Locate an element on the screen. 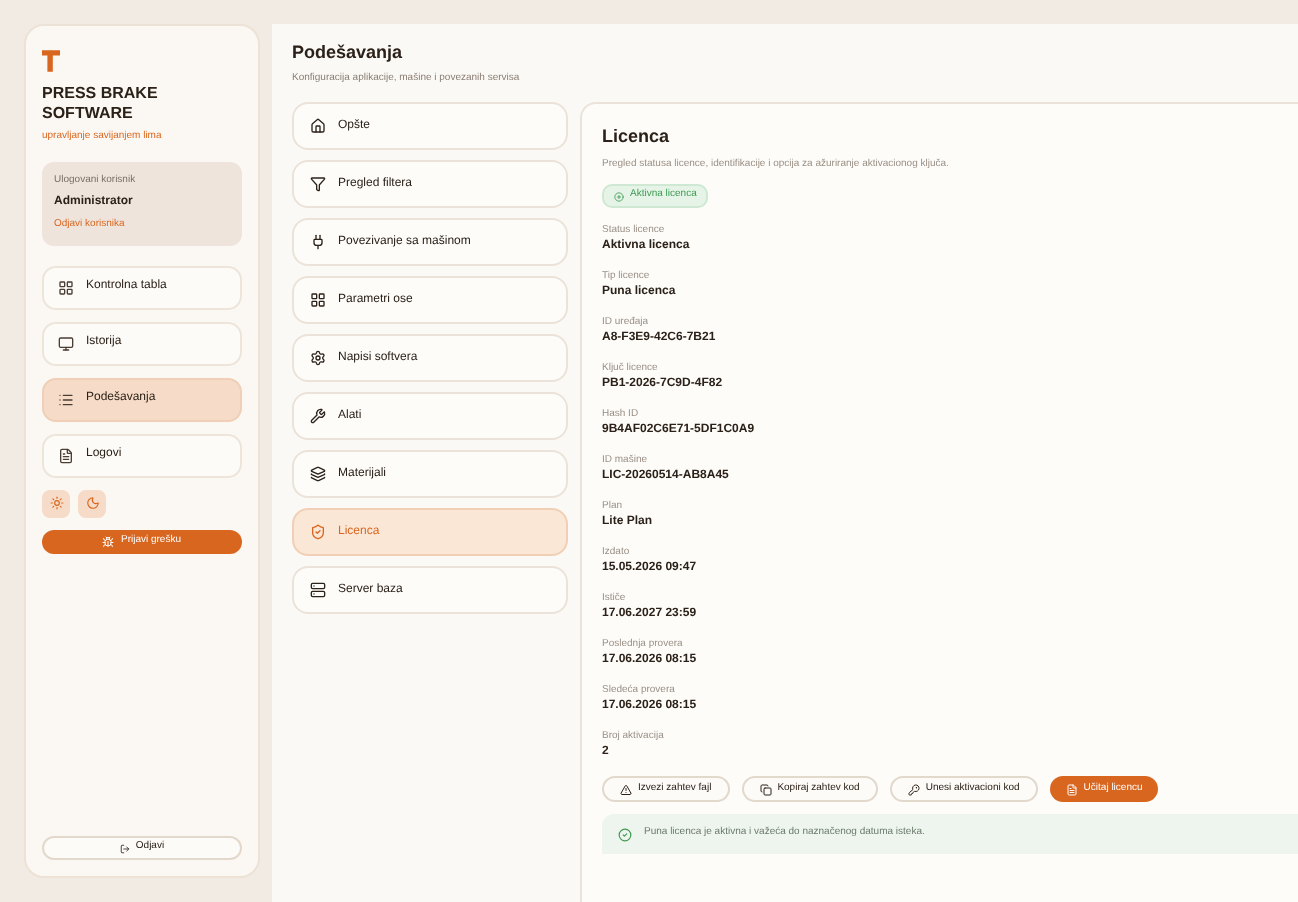 This screenshot has width=1298, height=902. logo-icon is located at coordinates (51, 61).